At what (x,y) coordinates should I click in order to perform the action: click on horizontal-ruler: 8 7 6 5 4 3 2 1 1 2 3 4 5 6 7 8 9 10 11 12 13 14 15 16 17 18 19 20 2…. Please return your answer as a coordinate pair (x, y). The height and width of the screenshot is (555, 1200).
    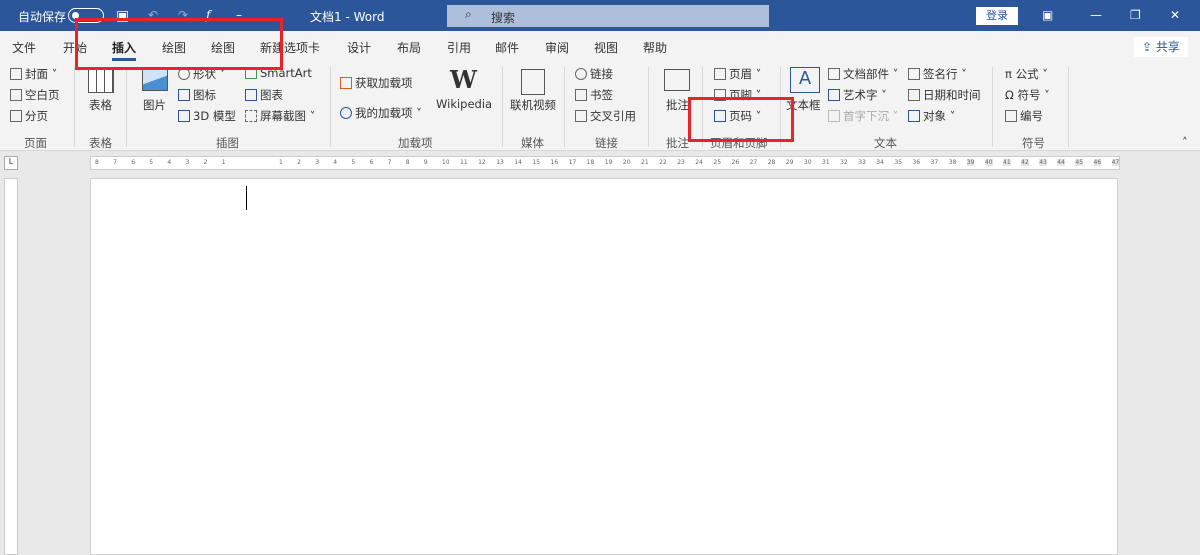
    Looking at the image, I should click on (605, 163).